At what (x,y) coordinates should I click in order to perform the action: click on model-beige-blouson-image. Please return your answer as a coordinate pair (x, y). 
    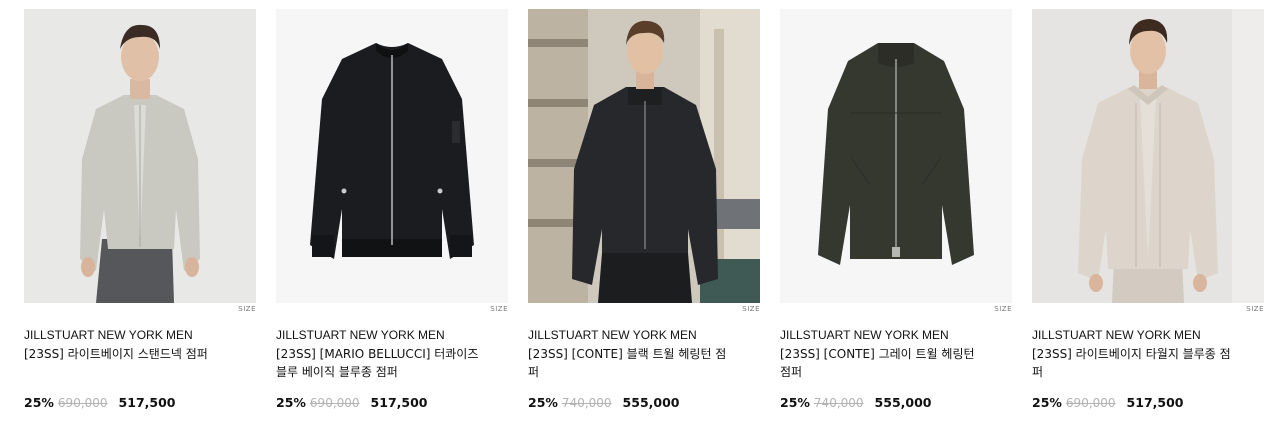
    Looking at the image, I should click on (1148, 156).